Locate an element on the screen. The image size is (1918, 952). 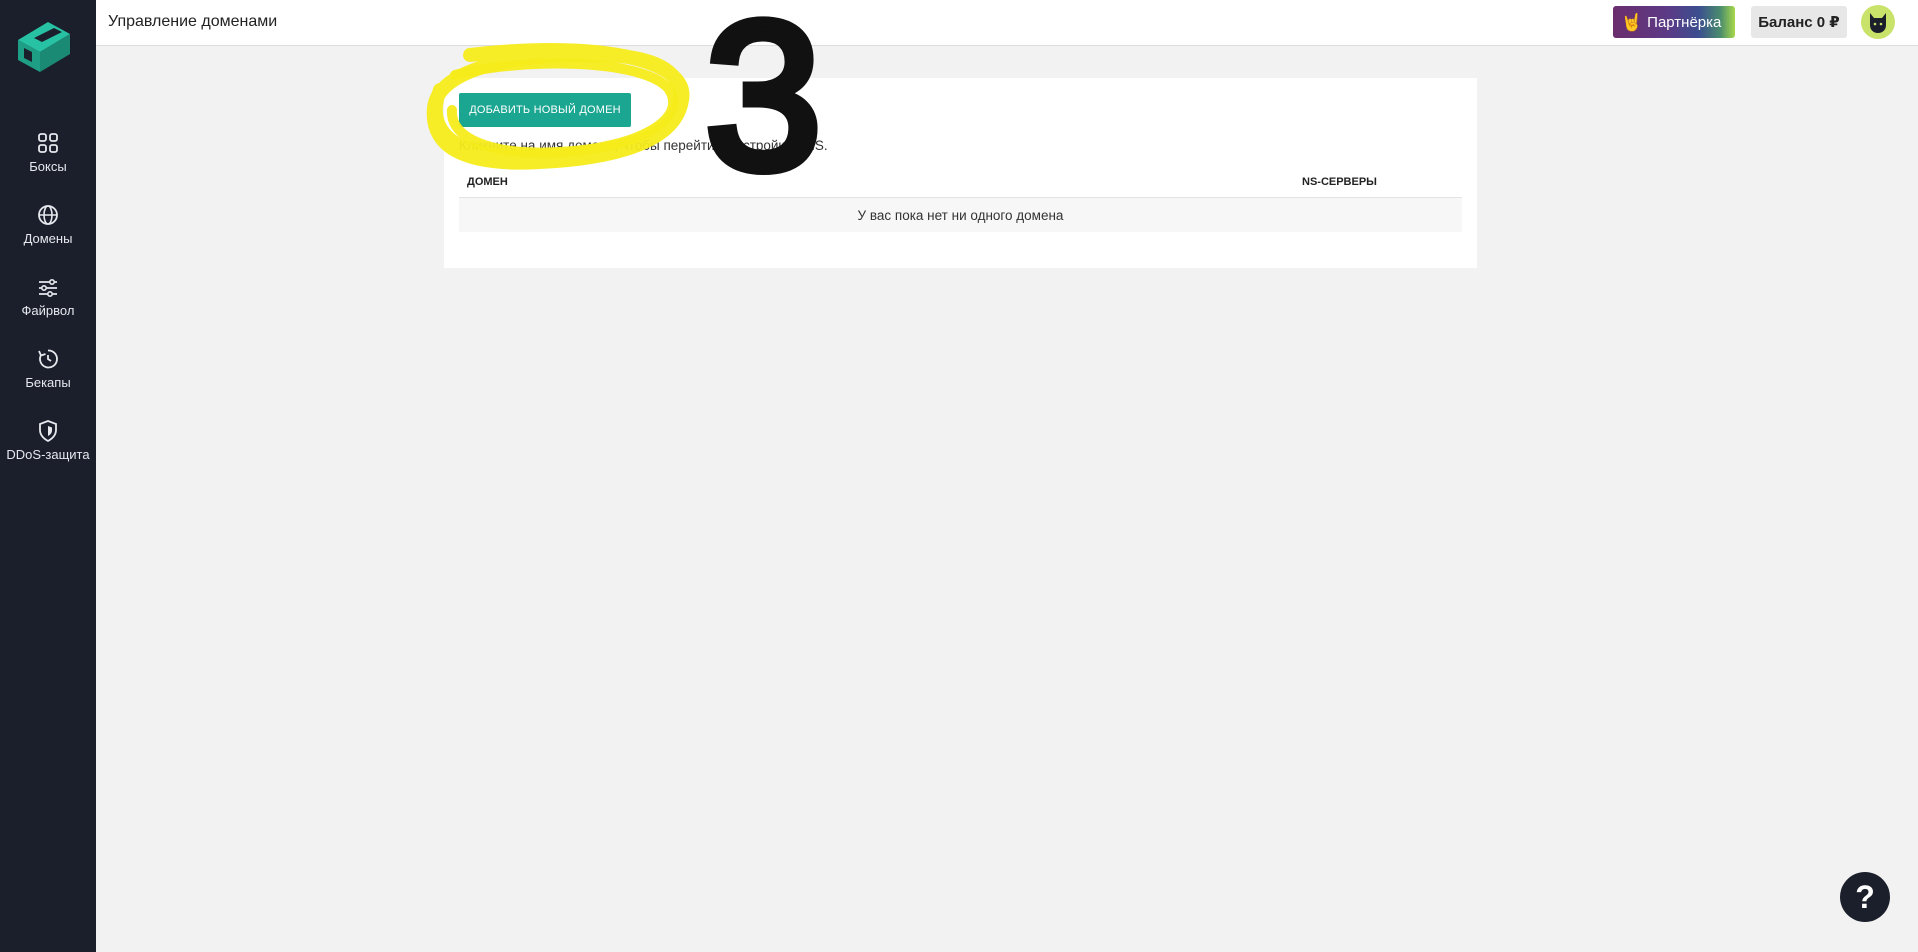
sidebar: Боксы Домены Файрвол Бекапы DDoS-защита is located at coordinates (48, 476).